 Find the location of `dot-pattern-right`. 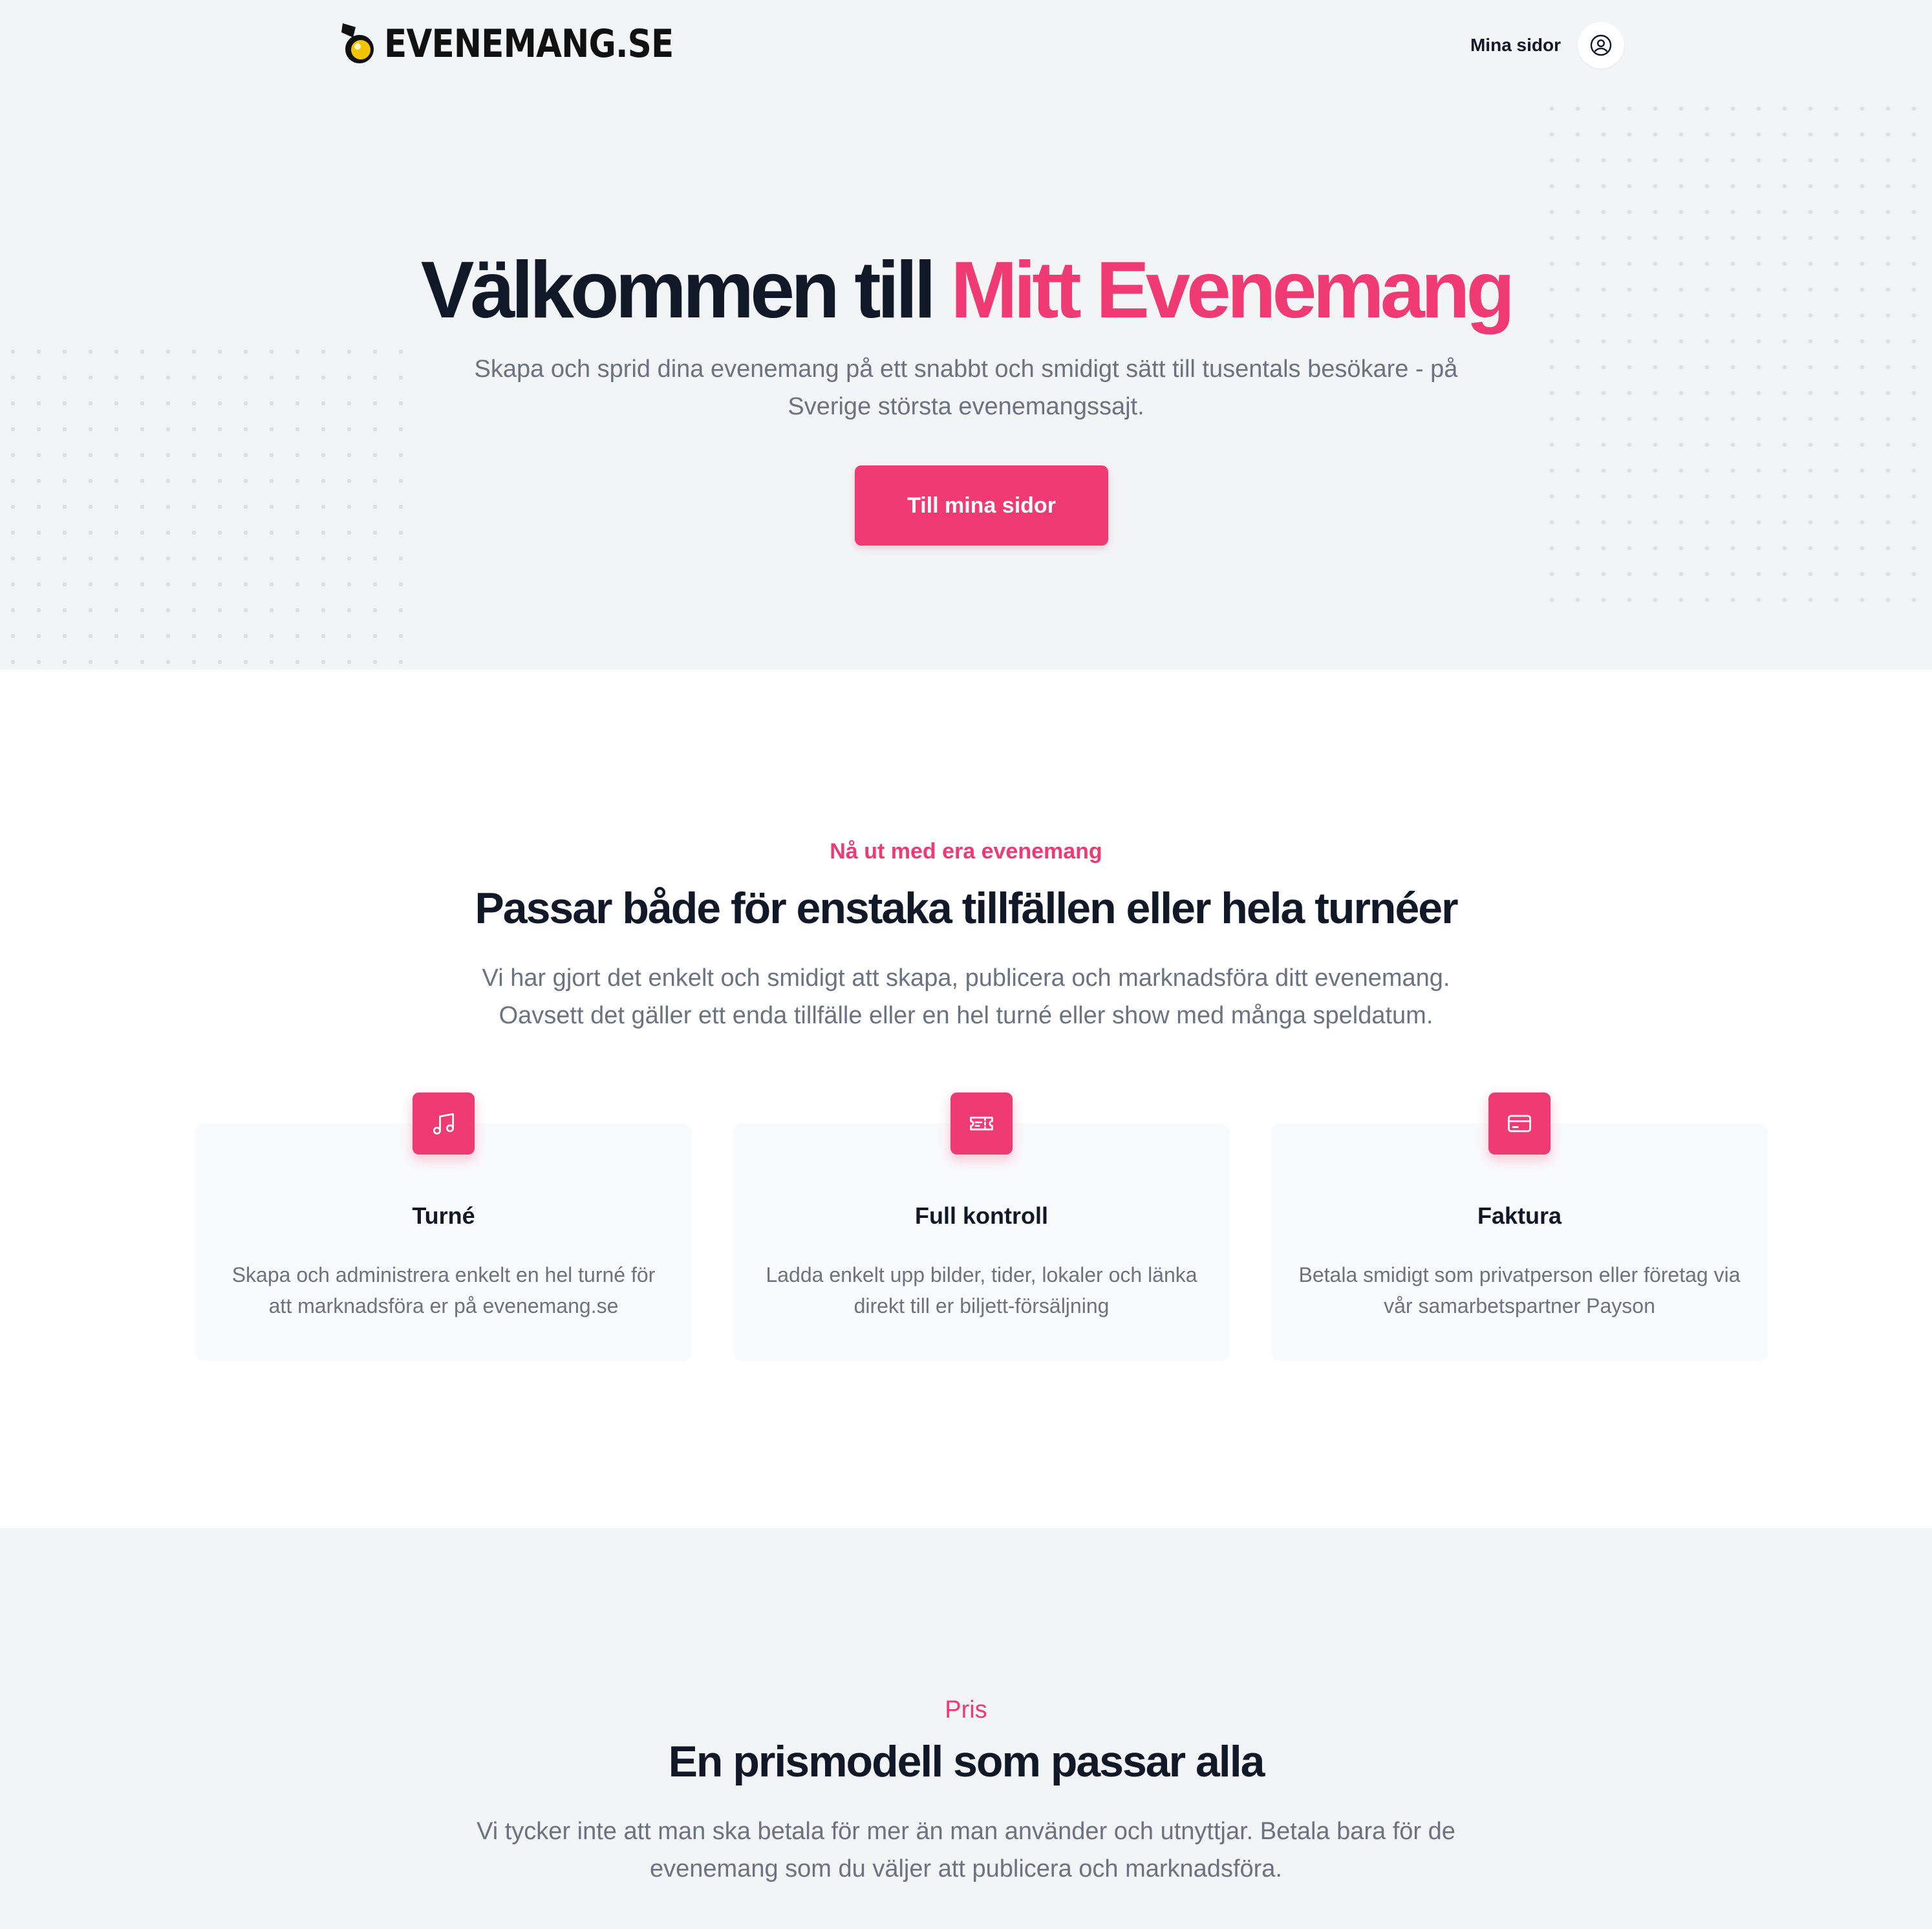

dot-pattern-right is located at coordinates (1735, 355).